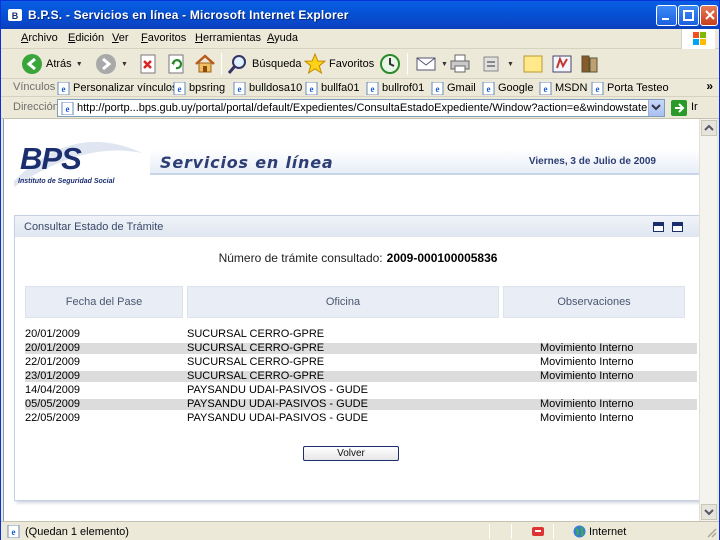  Describe the element at coordinates (34, 87) in the screenshot. I see `links-title: Vínculos` at that location.